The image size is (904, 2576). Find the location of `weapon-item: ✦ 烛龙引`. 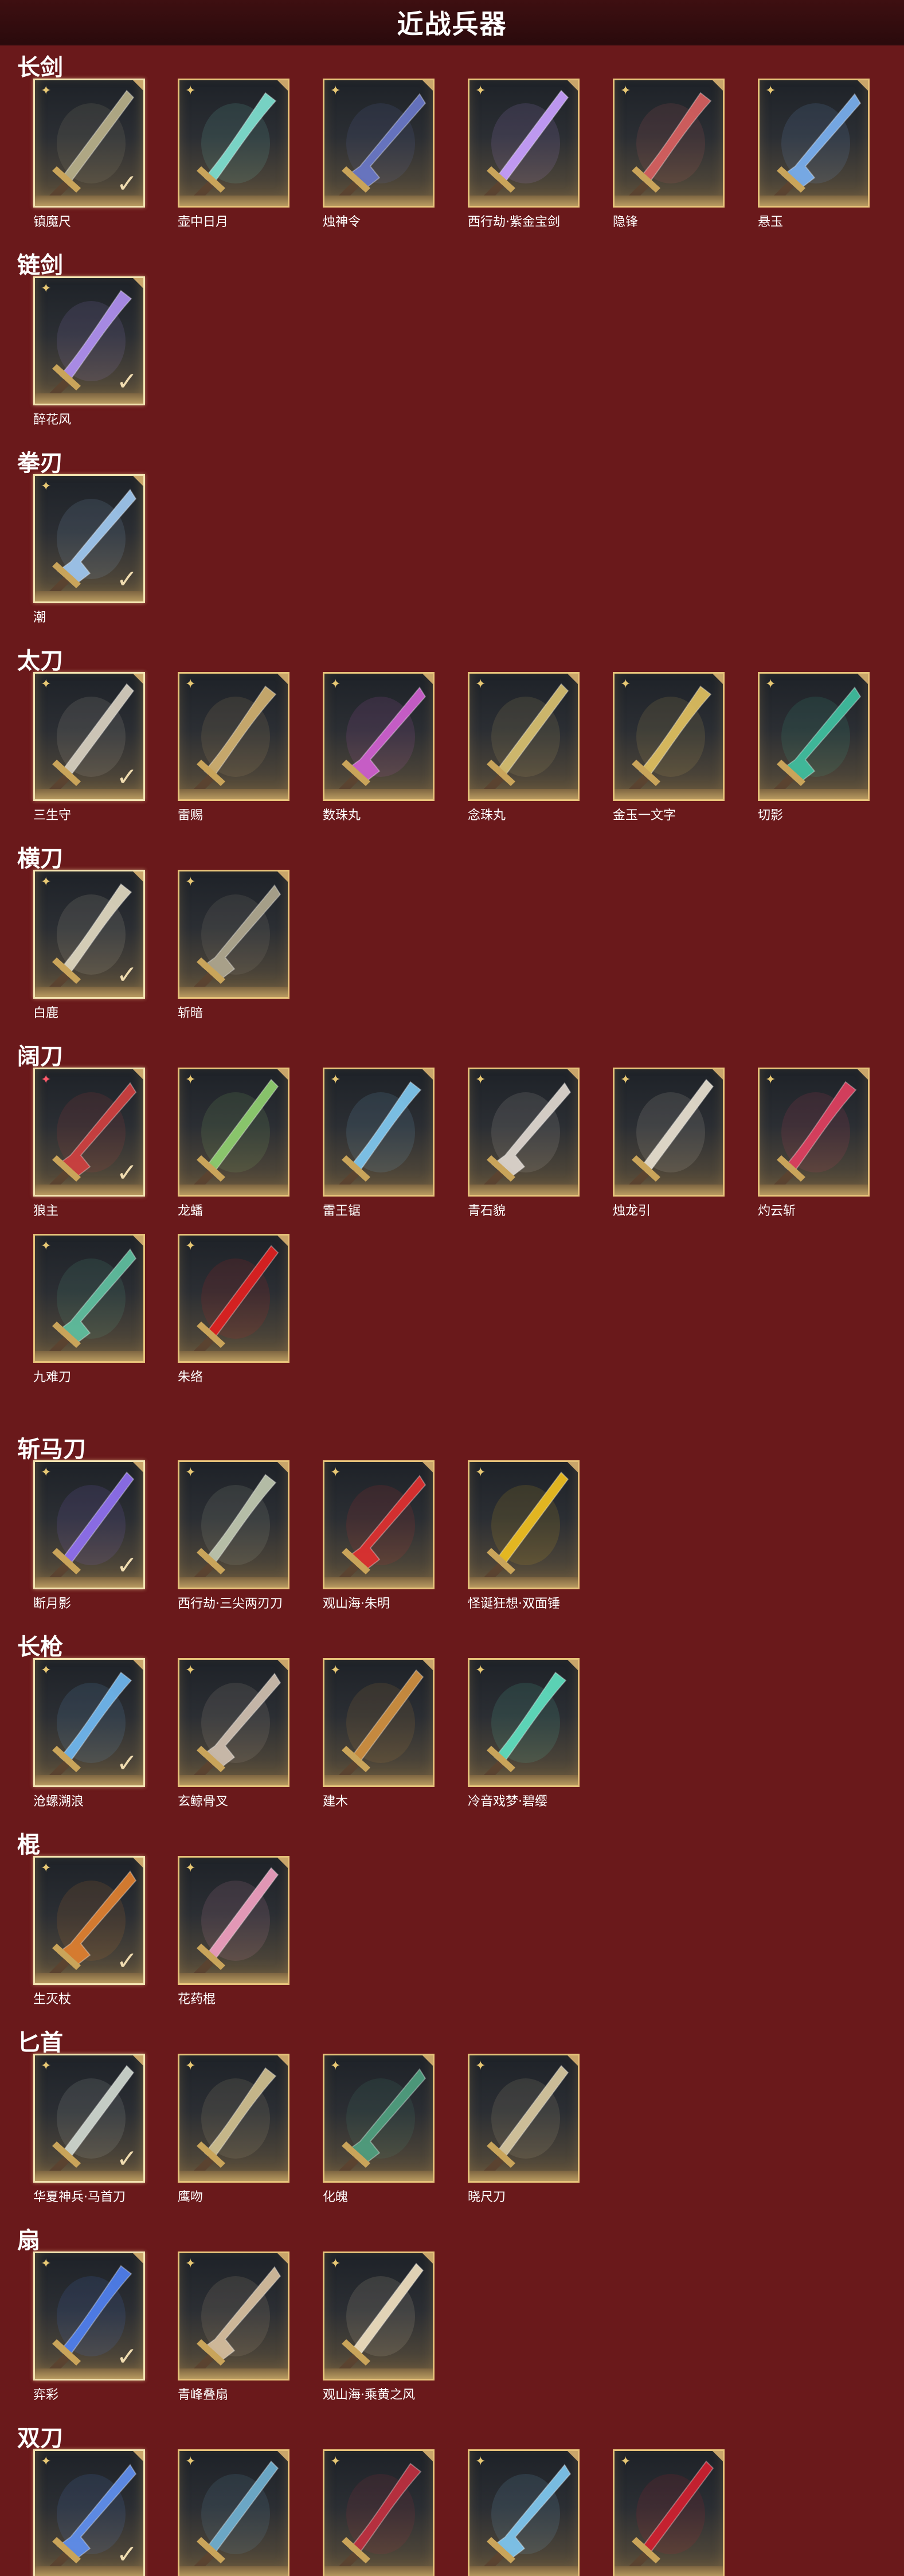

weapon-item: ✦ 烛龙引 is located at coordinates (669, 1143).